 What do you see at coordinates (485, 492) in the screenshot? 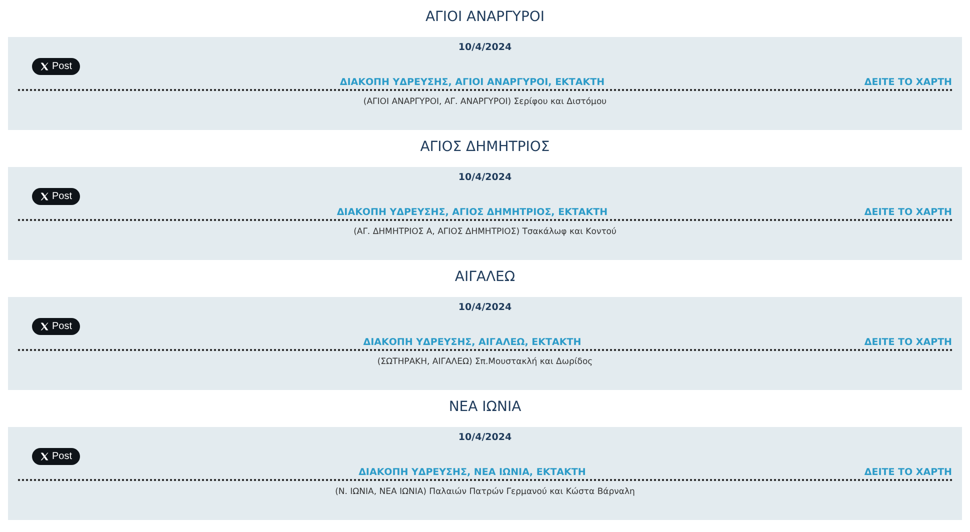
I see `notice-address: (Ν. ΙΩΝΙΑ, ΝΕΑ ΙΩΝΙΑ) Παλαιών Πατρών Γερμανού και Κώστα Βάρναλη` at bounding box center [485, 492].